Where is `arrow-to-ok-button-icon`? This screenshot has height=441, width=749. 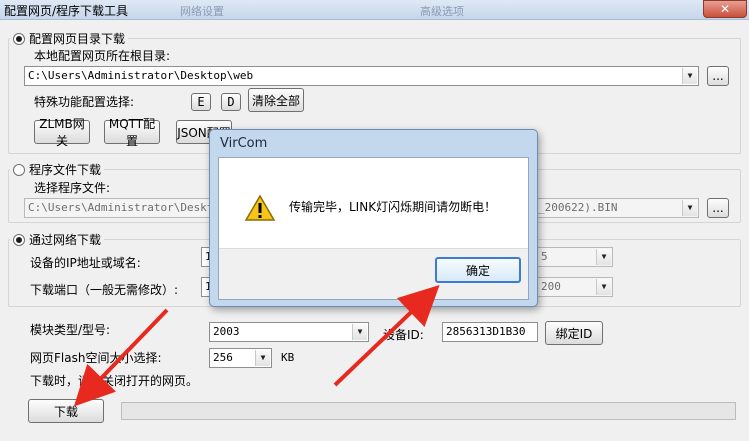 arrow-to-ok-button-icon is located at coordinates (386, 335).